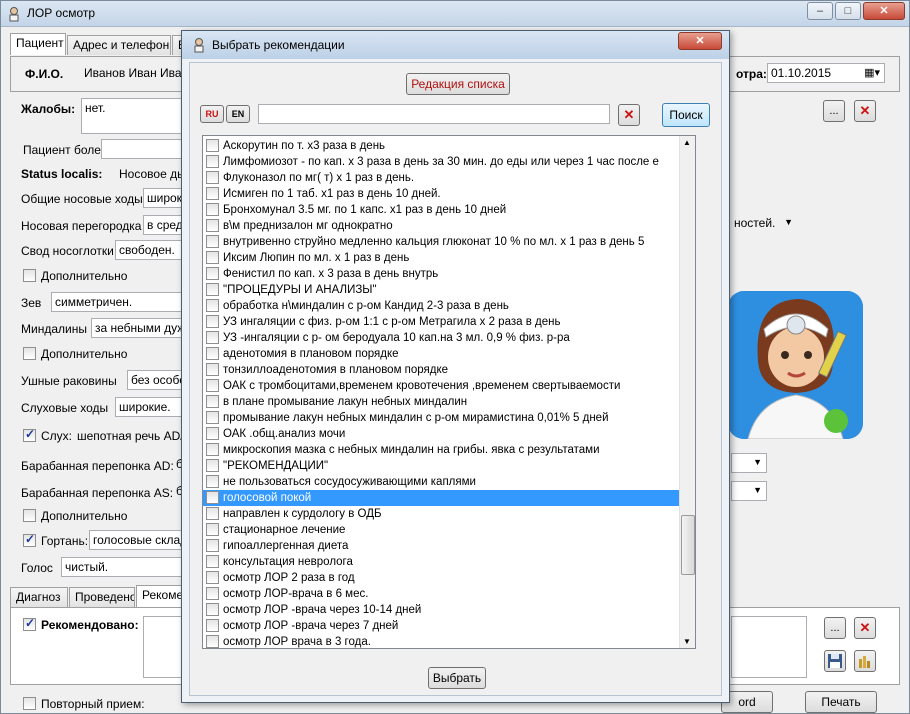  Describe the element at coordinates (29, 434) in the screenshot. I see `hearing-checkbox` at that location.